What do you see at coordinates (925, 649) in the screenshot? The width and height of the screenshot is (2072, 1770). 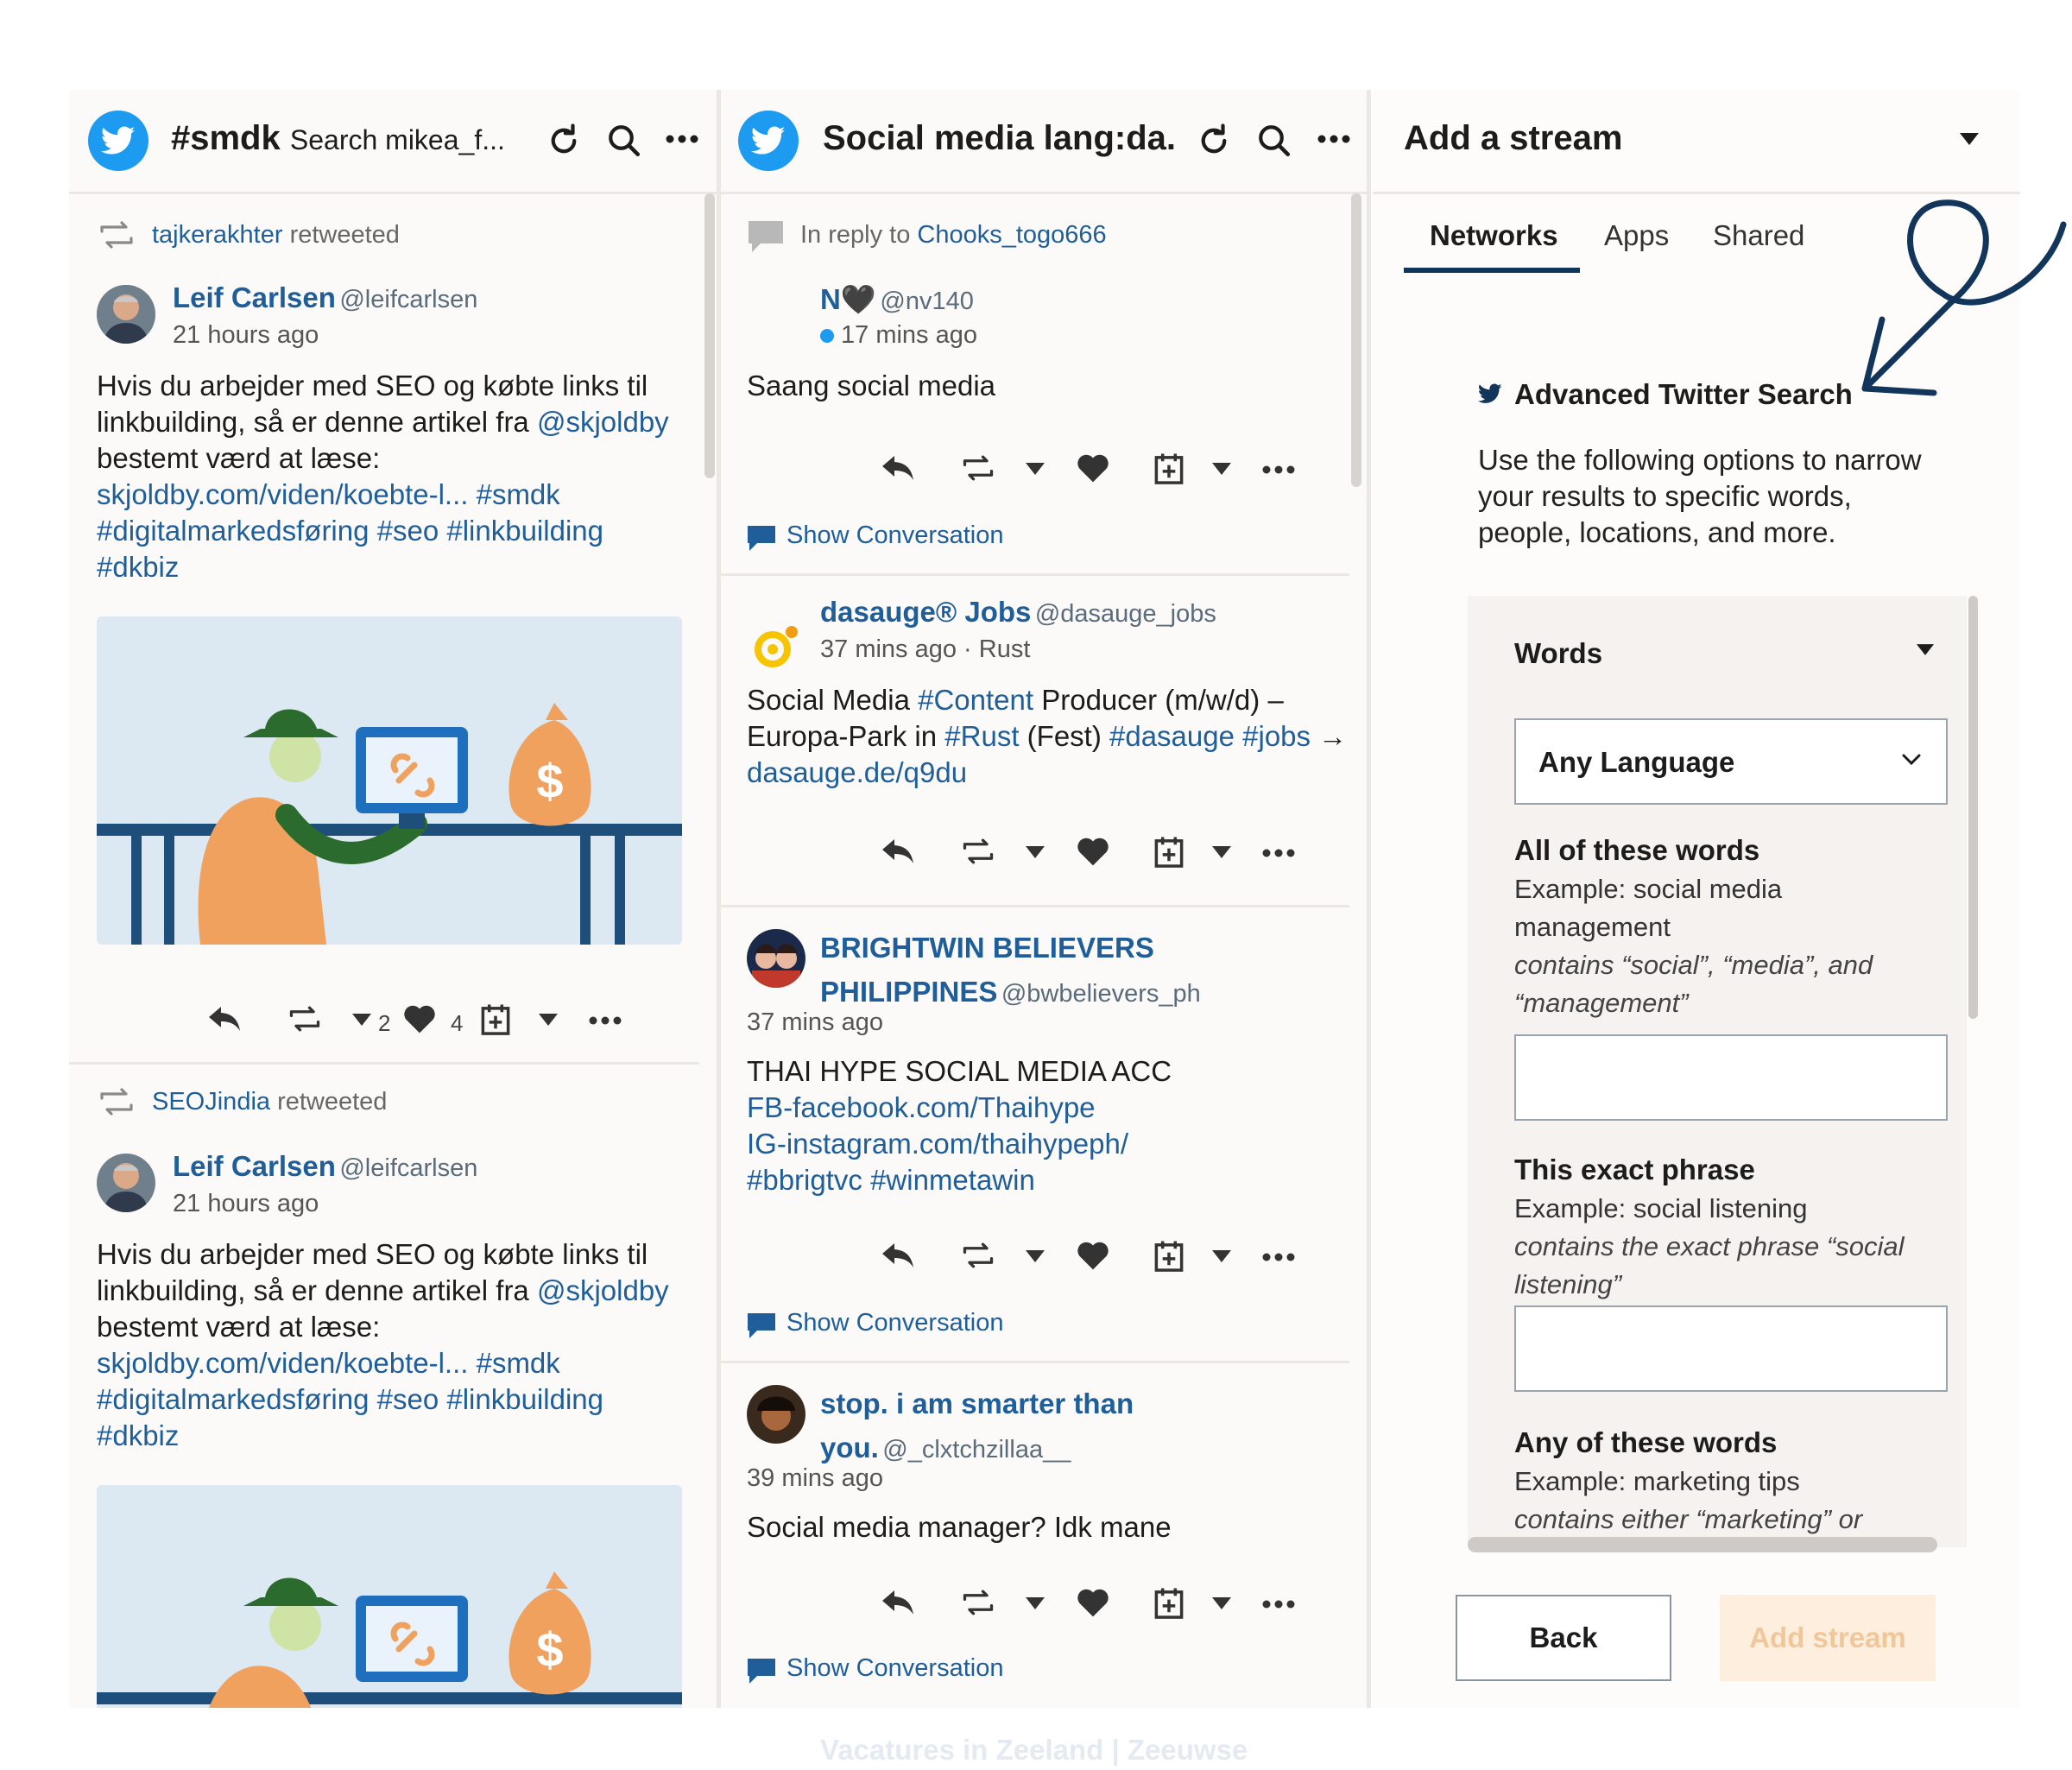 I see `post-time: 37 mins ago · Rust` at bounding box center [925, 649].